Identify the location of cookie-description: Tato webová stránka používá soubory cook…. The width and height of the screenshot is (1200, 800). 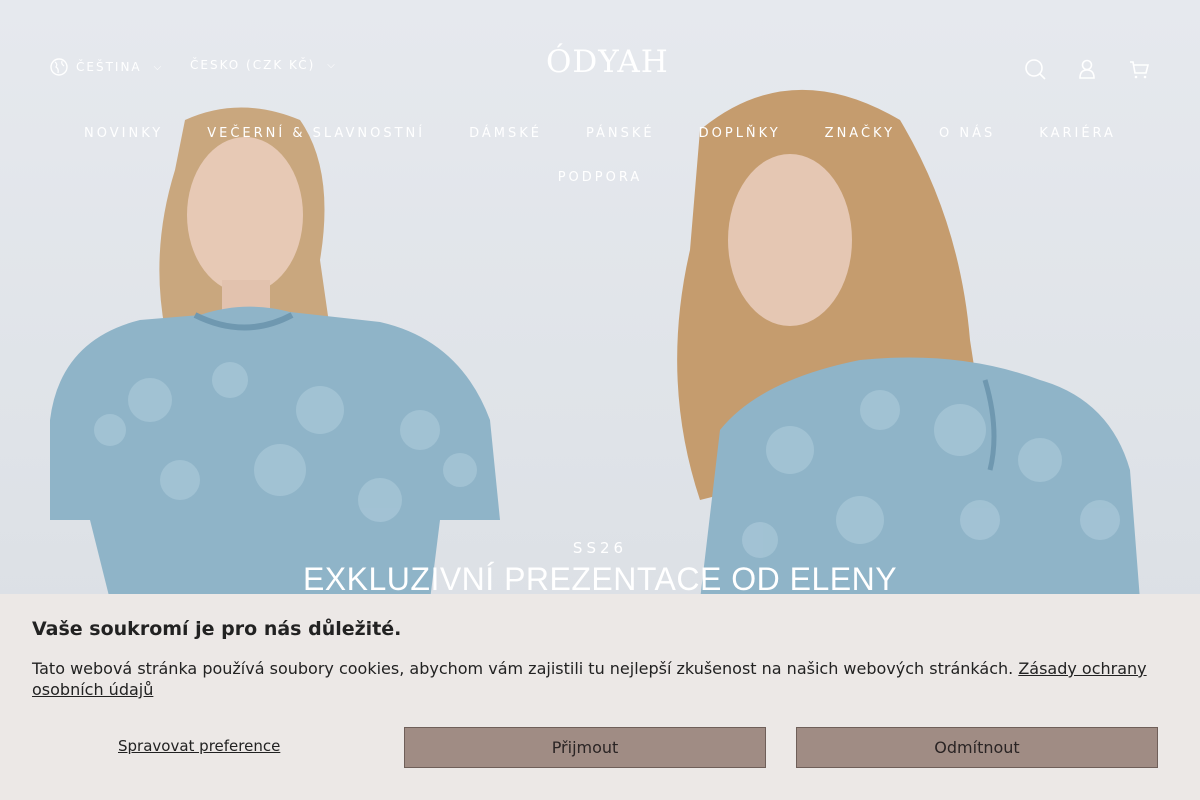
(523, 668).